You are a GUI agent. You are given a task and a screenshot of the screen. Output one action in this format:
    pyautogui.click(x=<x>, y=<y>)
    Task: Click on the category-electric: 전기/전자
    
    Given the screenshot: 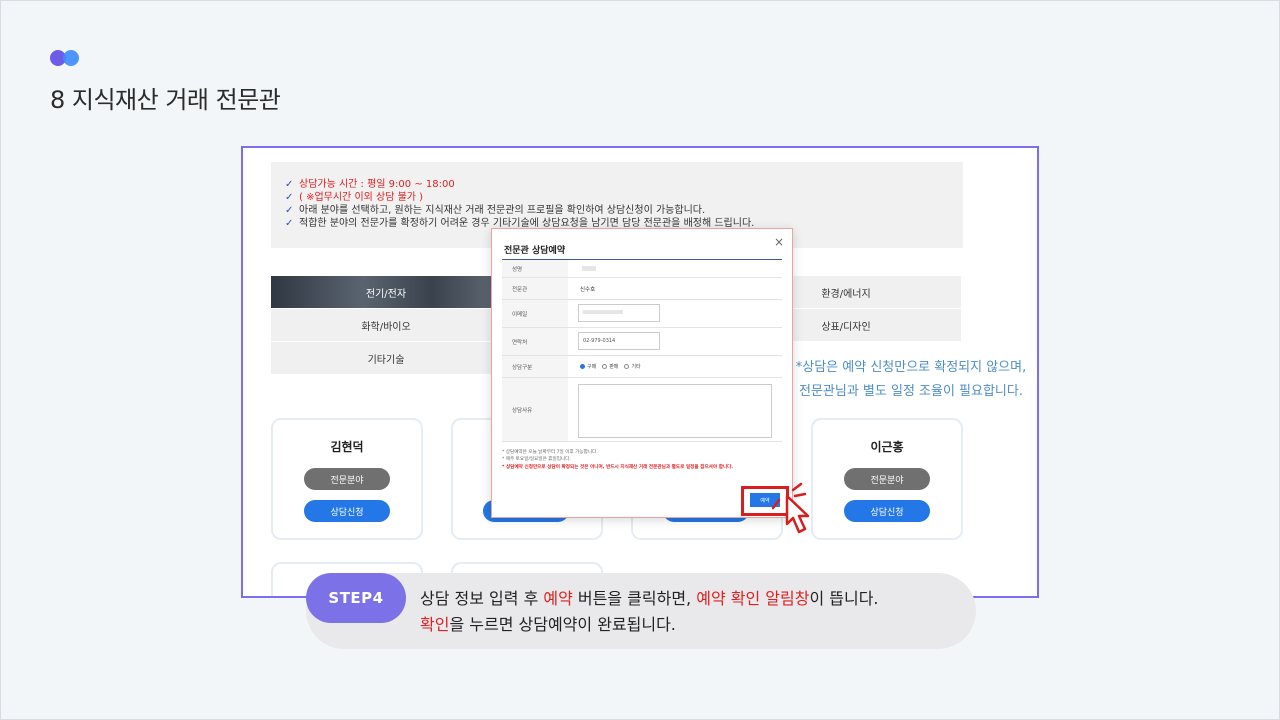 What is the action you would take?
    pyautogui.click(x=386, y=292)
    